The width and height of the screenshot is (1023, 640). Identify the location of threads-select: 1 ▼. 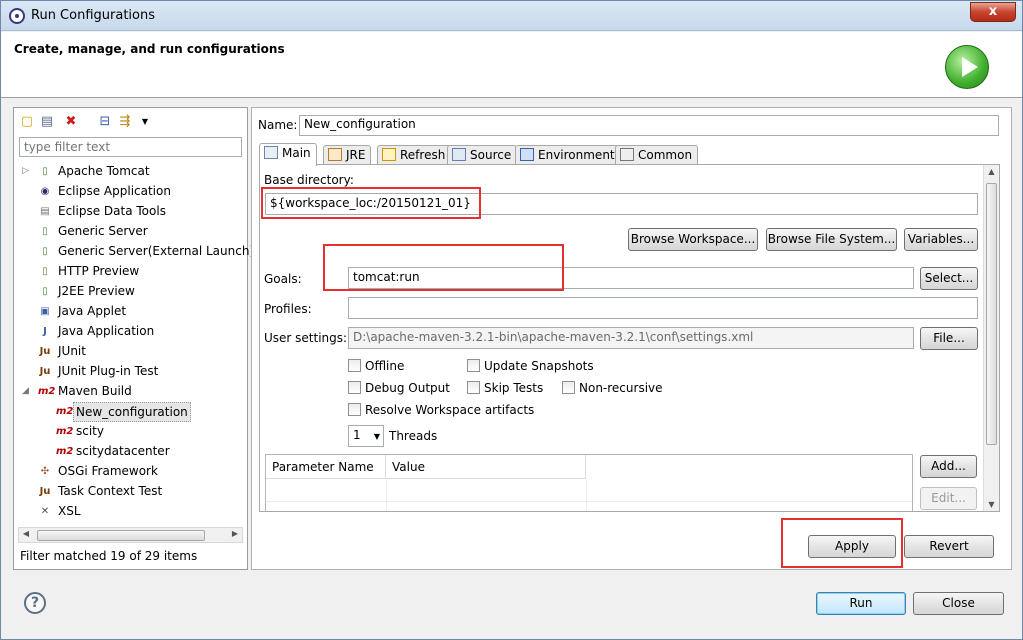
(366, 436).